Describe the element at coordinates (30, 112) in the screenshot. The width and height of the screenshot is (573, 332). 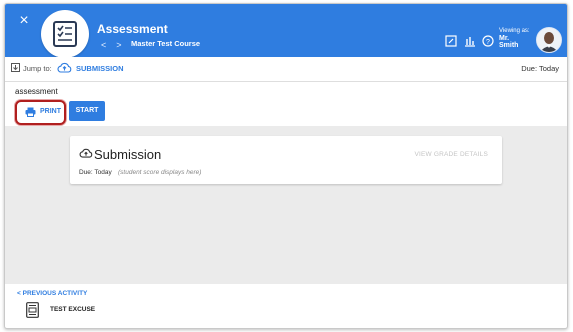
I see `printer-icon` at that location.